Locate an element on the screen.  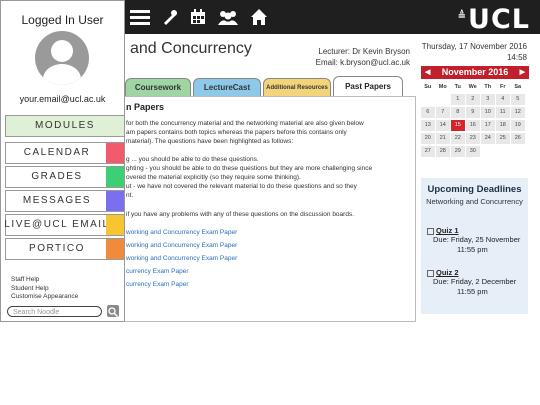
student-help-link: Student Help is located at coordinates (44, 289).